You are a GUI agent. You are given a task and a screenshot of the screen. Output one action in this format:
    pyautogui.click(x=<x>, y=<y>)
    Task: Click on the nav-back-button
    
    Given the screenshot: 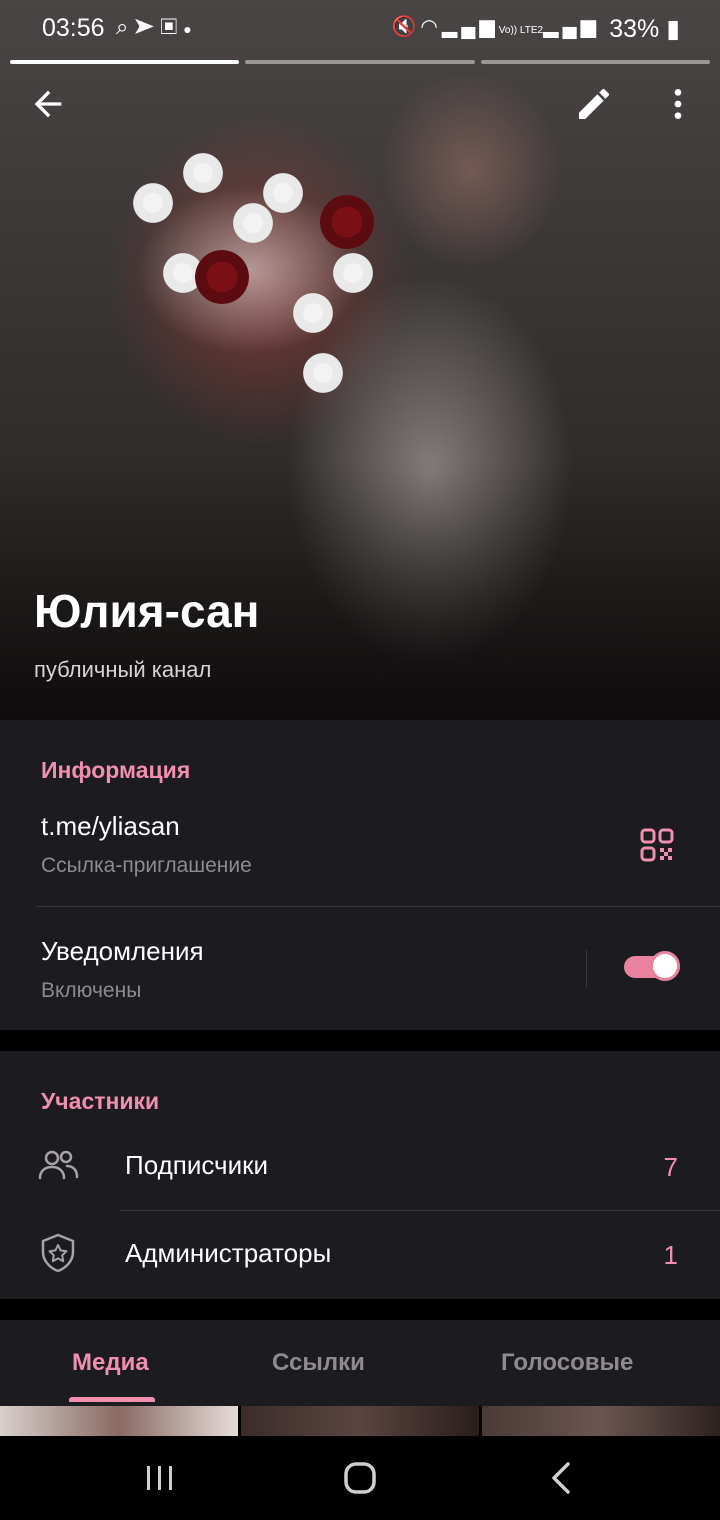 What is the action you would take?
    pyautogui.click(x=562, y=1478)
    